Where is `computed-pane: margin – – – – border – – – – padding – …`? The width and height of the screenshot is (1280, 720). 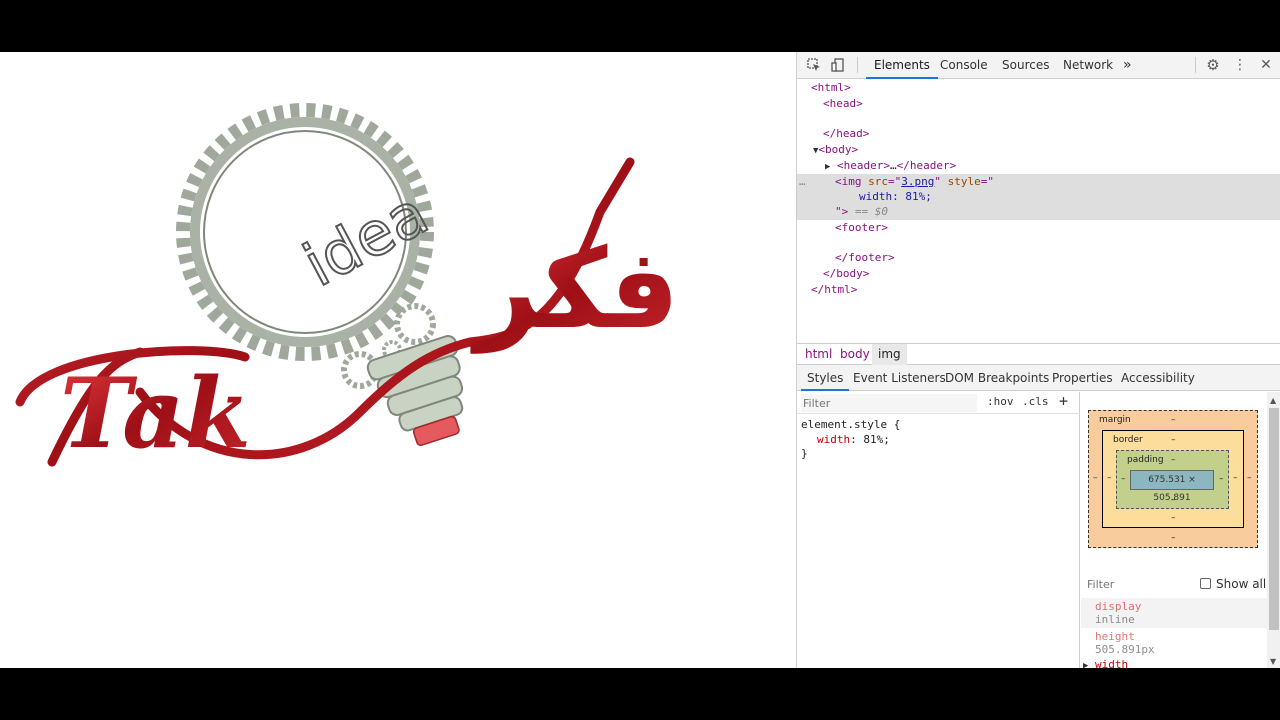
computed-pane: margin – – – – border – – – – padding – … is located at coordinates (1180, 530).